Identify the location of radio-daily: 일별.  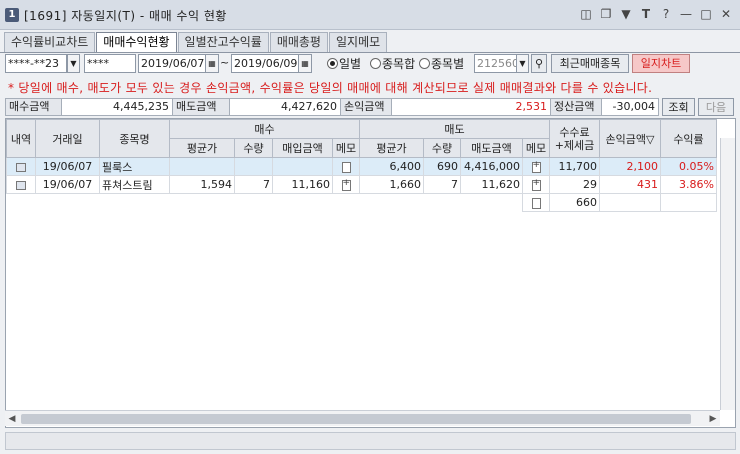
(344, 64).